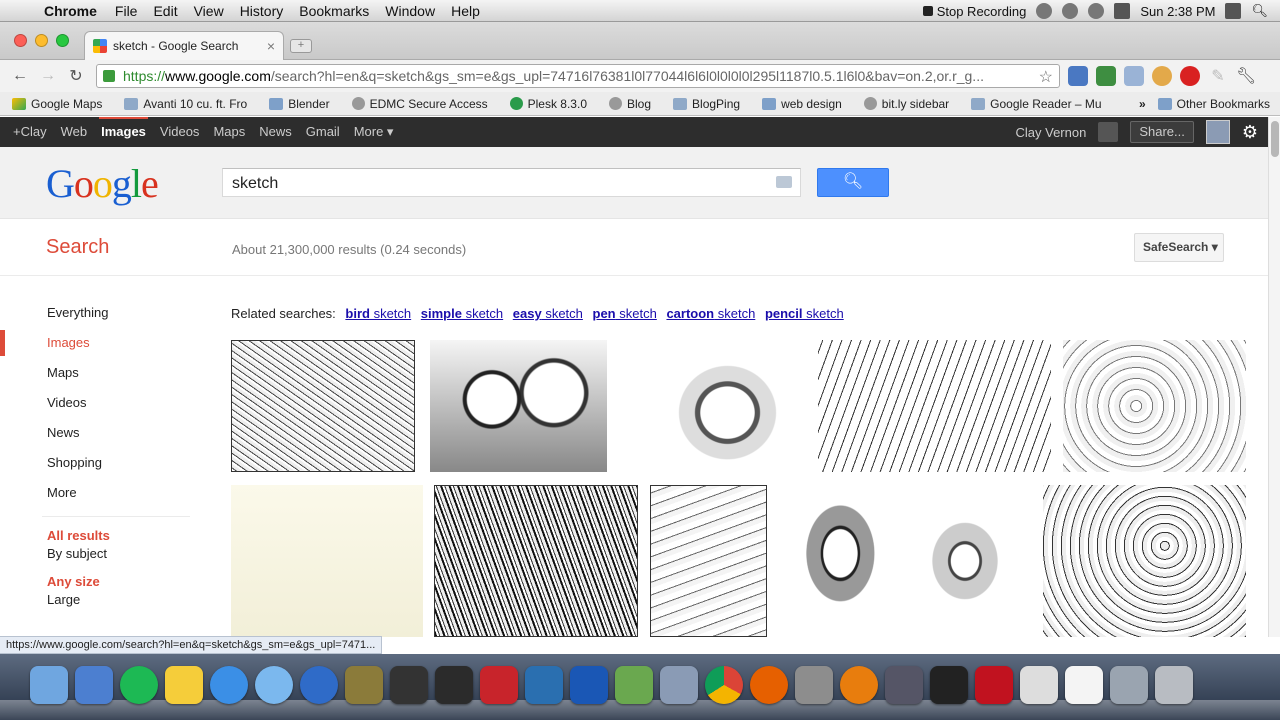 The image size is (1280, 720). I want to click on filter-large: Large, so click(100, 600).